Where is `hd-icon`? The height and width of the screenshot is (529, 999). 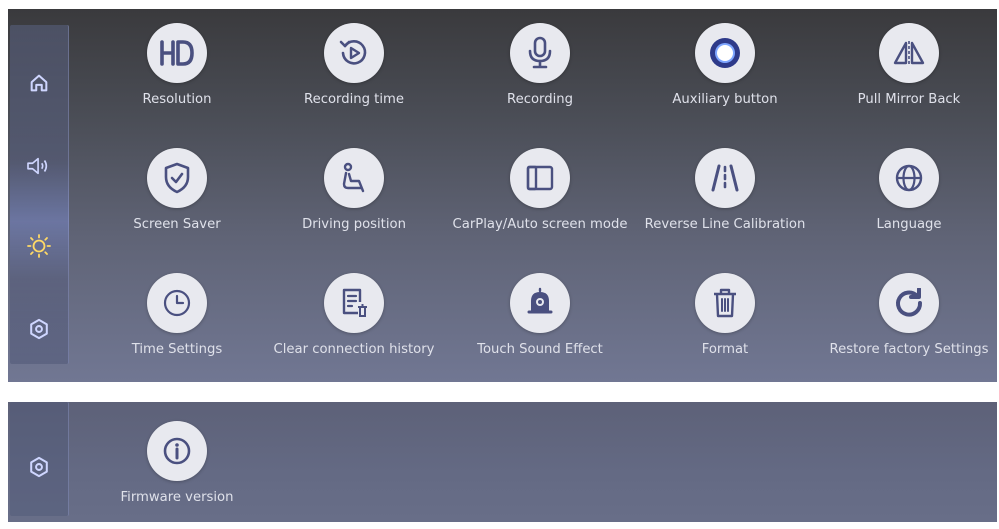
hd-icon is located at coordinates (177, 53).